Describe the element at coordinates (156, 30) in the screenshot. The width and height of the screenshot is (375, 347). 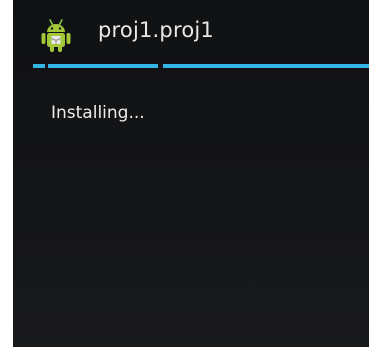
I see `window-title: proj1.proj1` at that location.